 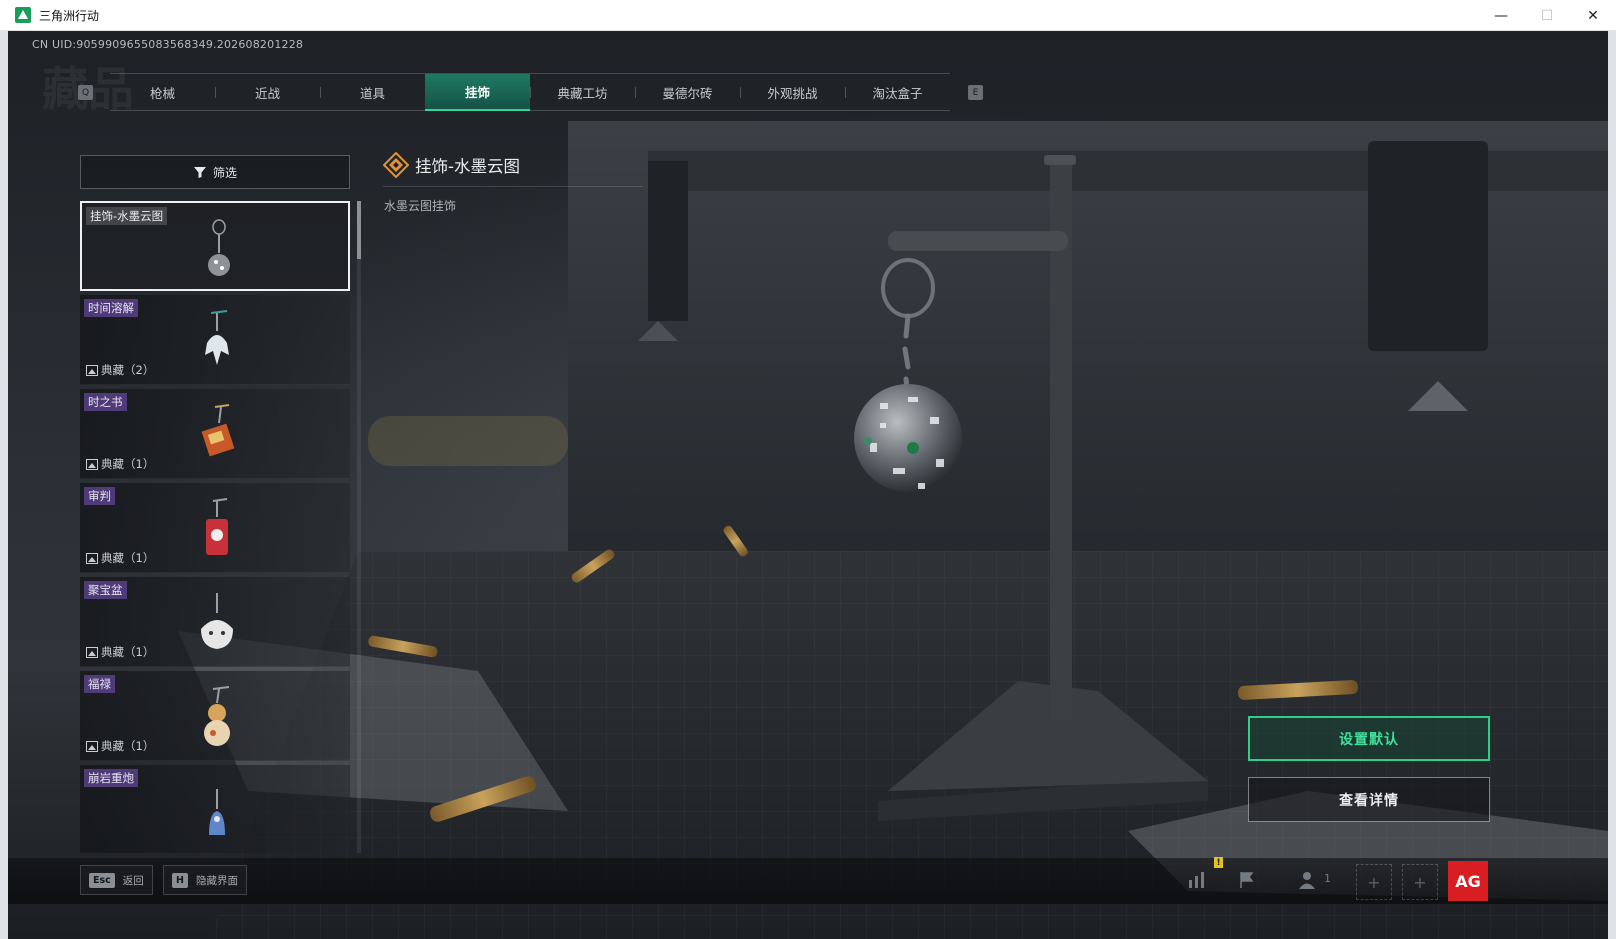 I want to click on list-item: 挂饰-水墨云图, so click(x=215, y=246).